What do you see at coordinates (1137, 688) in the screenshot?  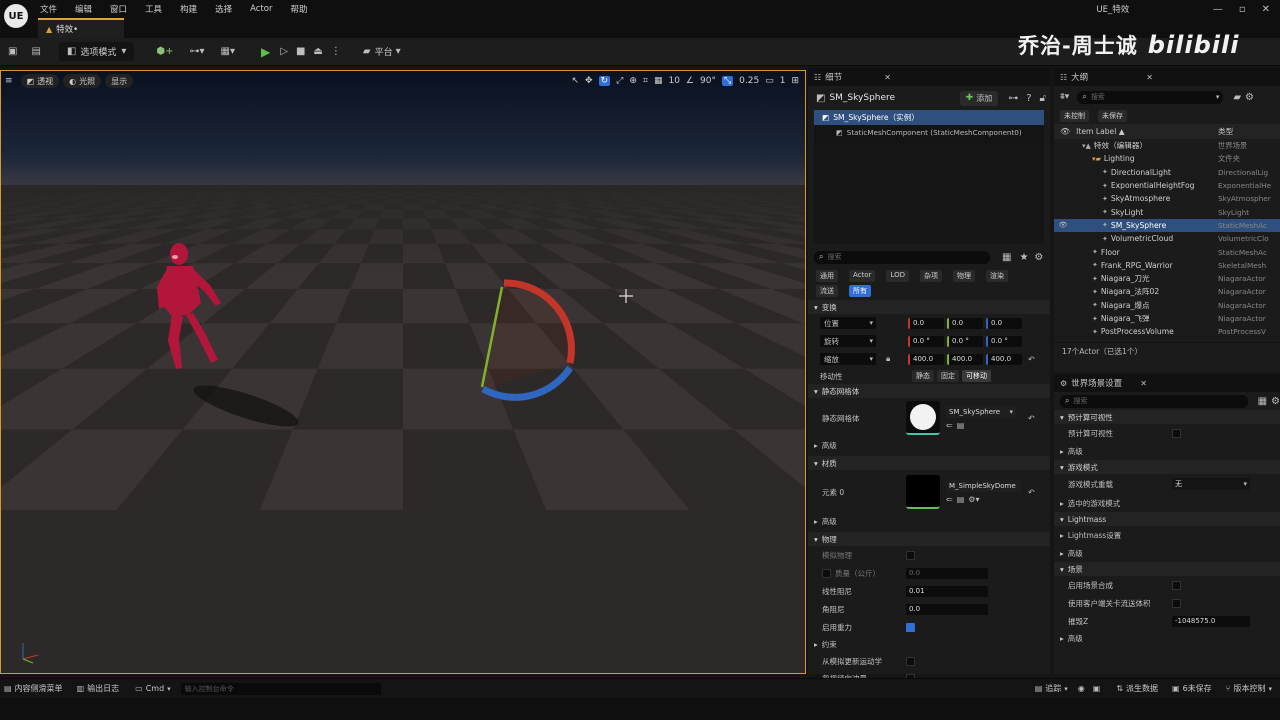 I see `derived-data-button: ⇅ 派生数据` at bounding box center [1137, 688].